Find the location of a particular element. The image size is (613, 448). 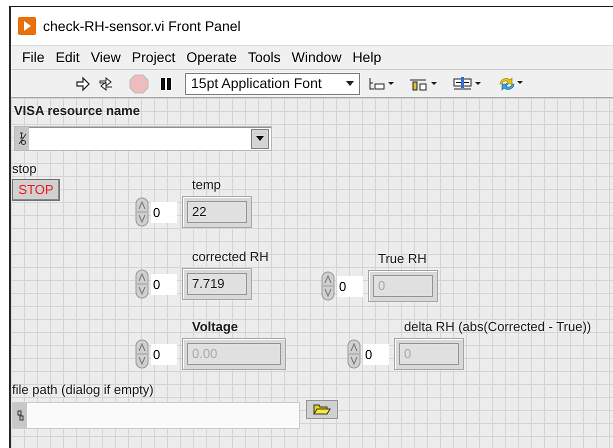

folder-icon is located at coordinates (322, 409).